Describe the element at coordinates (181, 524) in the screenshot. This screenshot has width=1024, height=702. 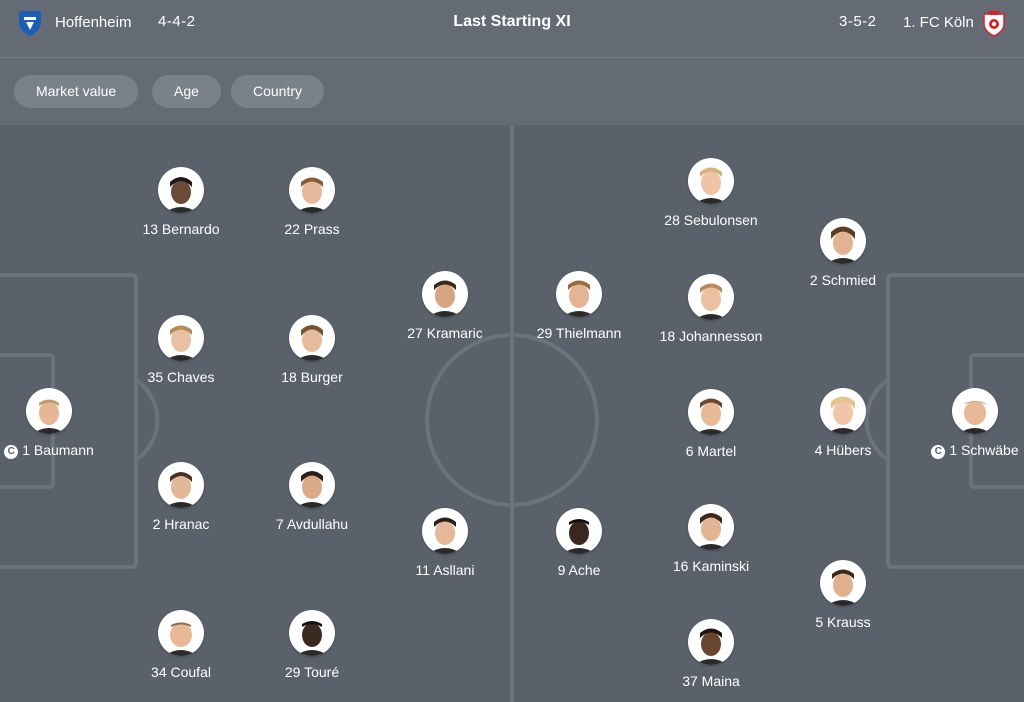
I see `player-name: 2 Hranac` at that location.